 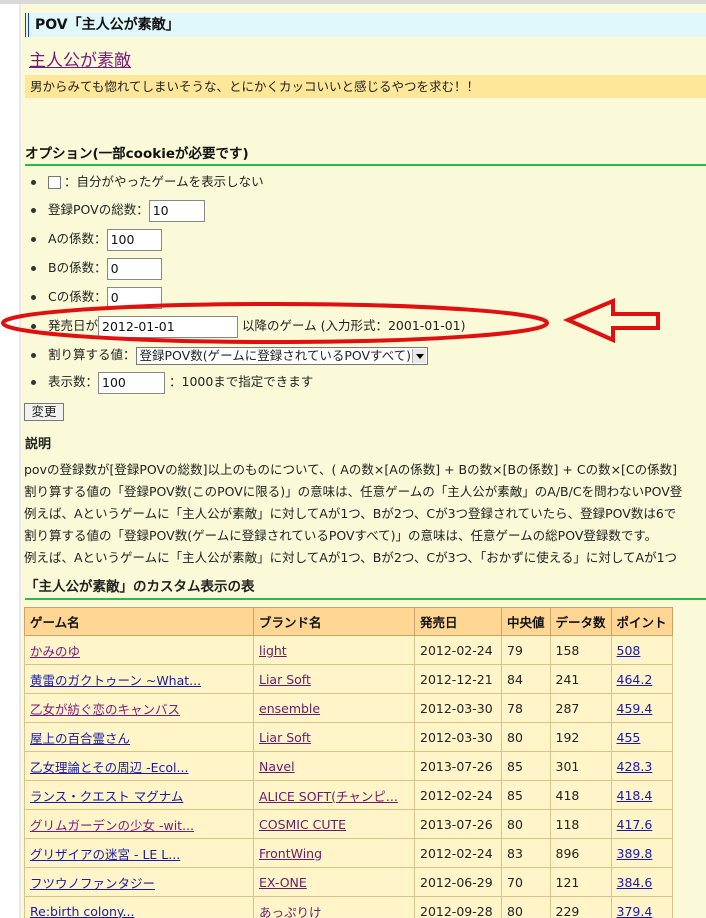 I want to click on release-date-cell: 2012-03-30, so click(x=456, y=708).